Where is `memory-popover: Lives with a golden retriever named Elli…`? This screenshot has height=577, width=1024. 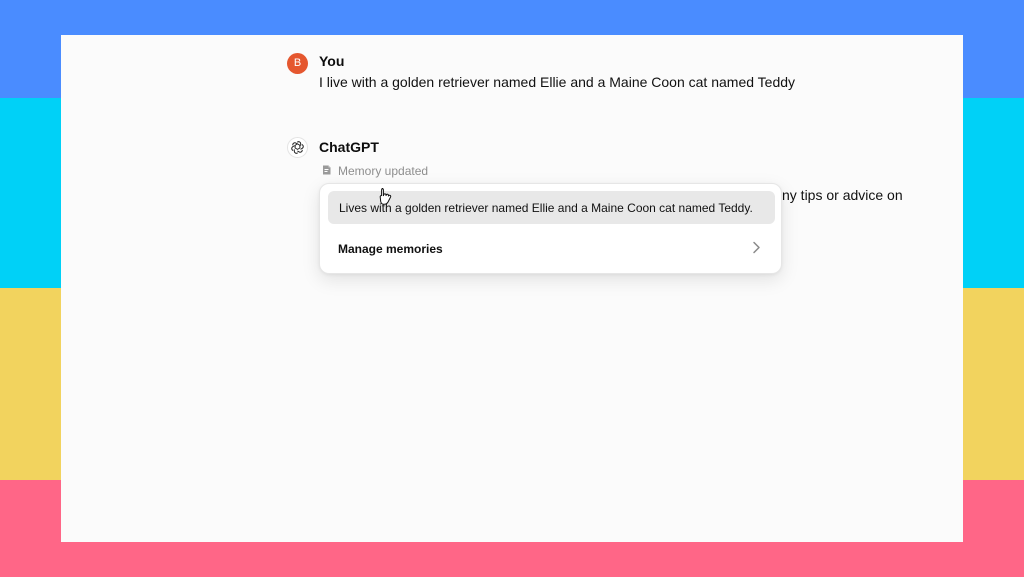
memory-popover: Lives with a golden retriever named Elli… is located at coordinates (550, 228).